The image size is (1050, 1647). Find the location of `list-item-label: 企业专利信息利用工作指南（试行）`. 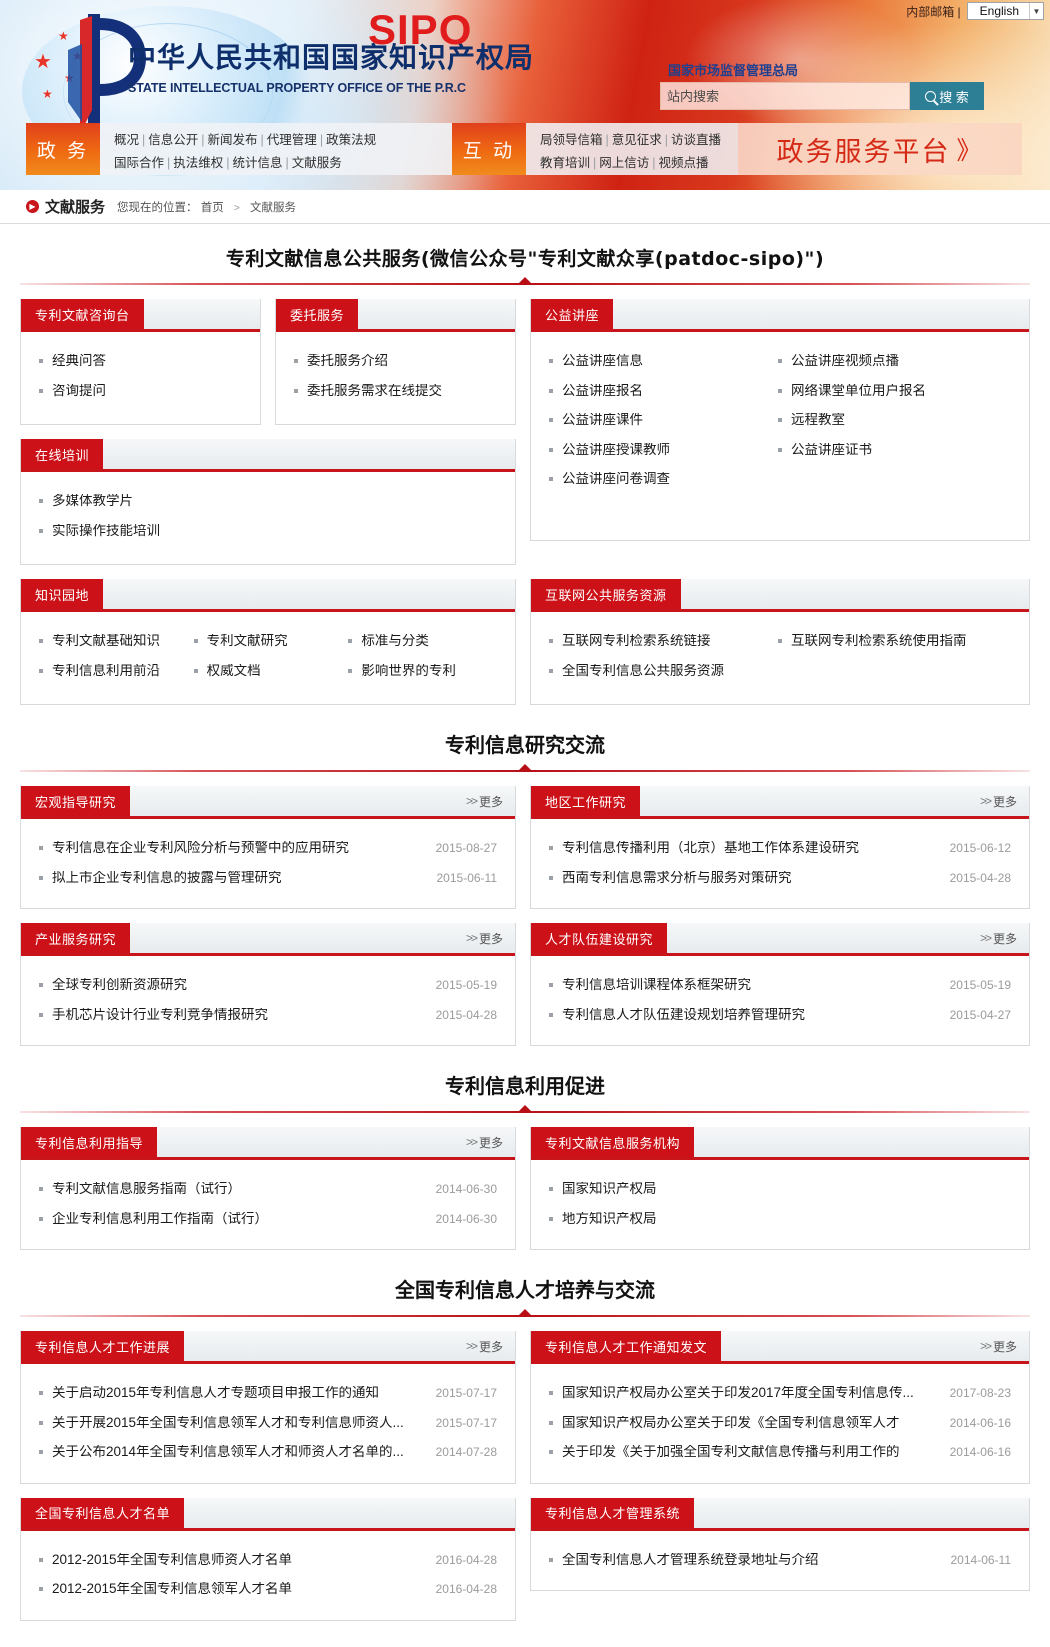

list-item-label: 企业专利信息利用工作指南（试行） is located at coordinates (160, 1219).